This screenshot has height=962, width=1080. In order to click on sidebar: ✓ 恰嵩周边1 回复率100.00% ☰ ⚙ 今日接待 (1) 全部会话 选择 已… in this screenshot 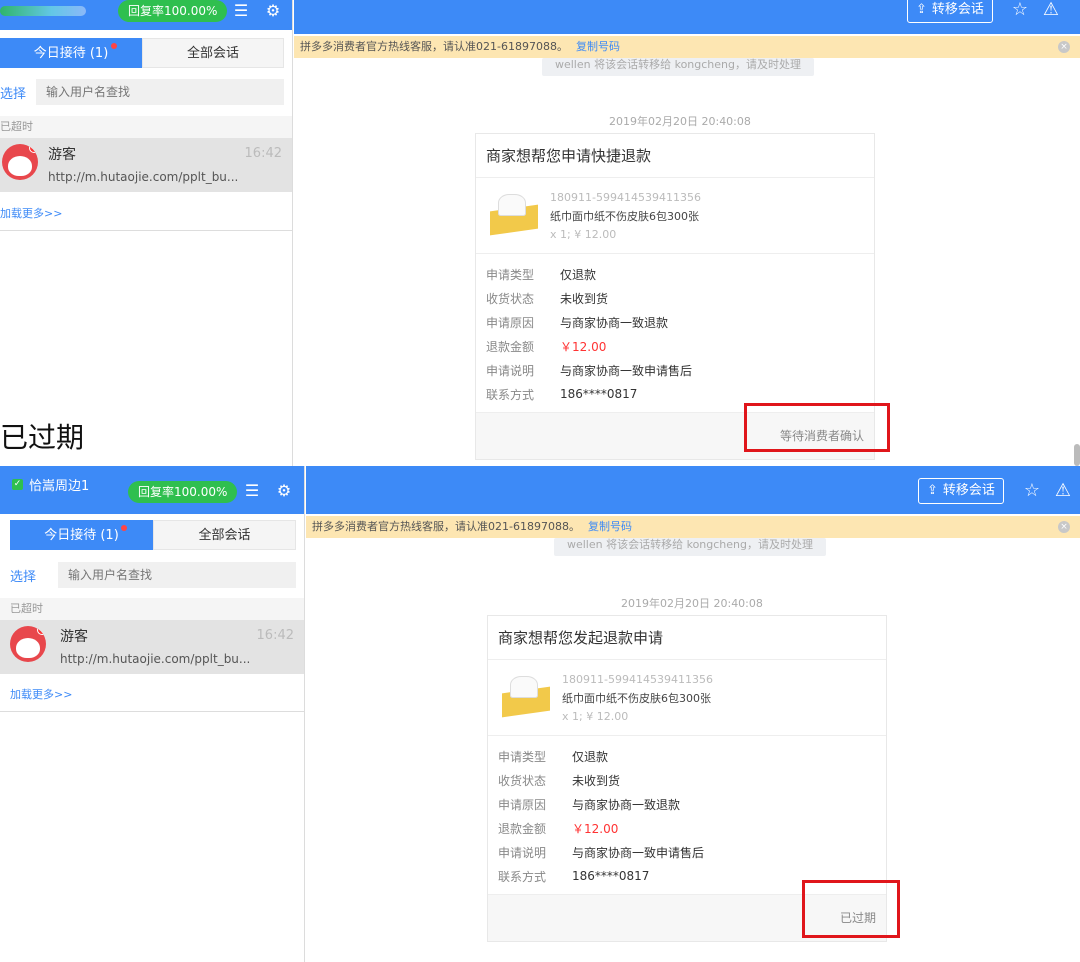, I will do `click(152, 714)`.